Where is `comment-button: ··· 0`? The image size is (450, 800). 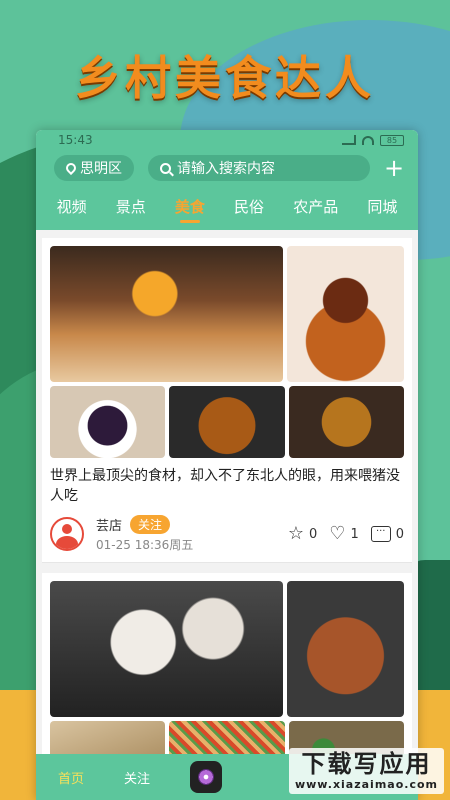 comment-button: ··· 0 is located at coordinates (387, 534).